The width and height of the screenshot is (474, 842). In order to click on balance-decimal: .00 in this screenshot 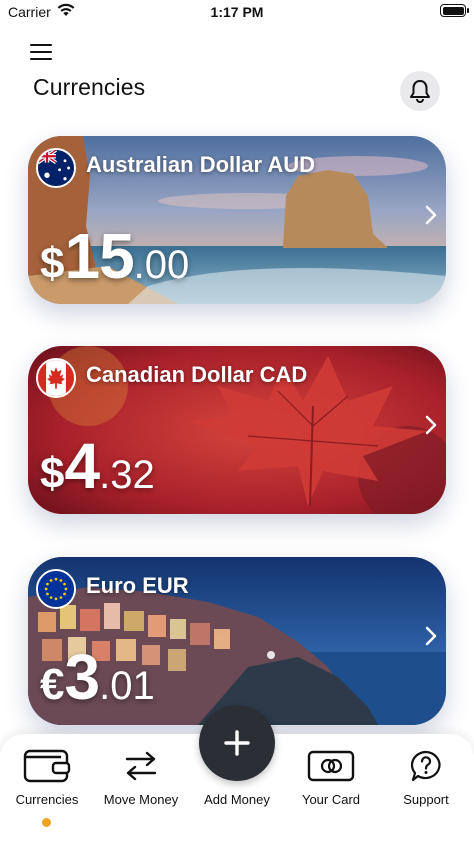, I will do `click(161, 265)`.